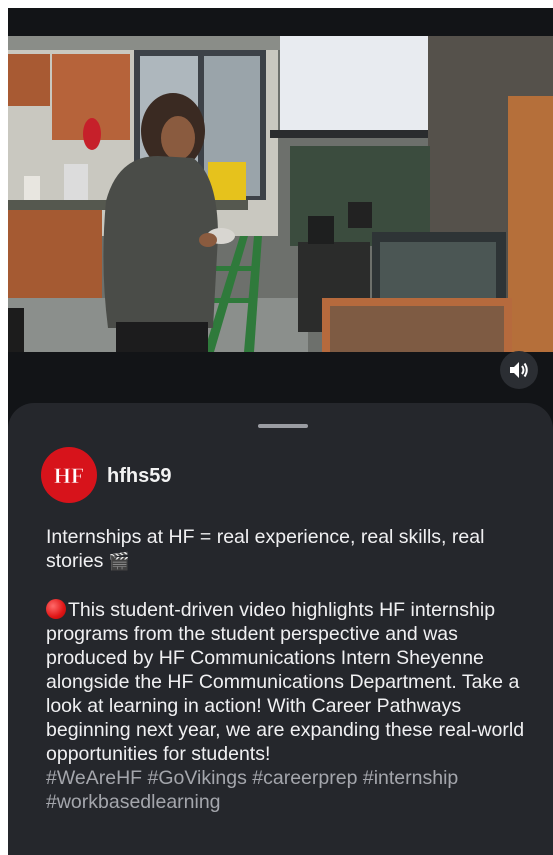 Image resolution: width=553 pixels, height=855 pixels. I want to click on svg-text: HF, so click(69, 475).